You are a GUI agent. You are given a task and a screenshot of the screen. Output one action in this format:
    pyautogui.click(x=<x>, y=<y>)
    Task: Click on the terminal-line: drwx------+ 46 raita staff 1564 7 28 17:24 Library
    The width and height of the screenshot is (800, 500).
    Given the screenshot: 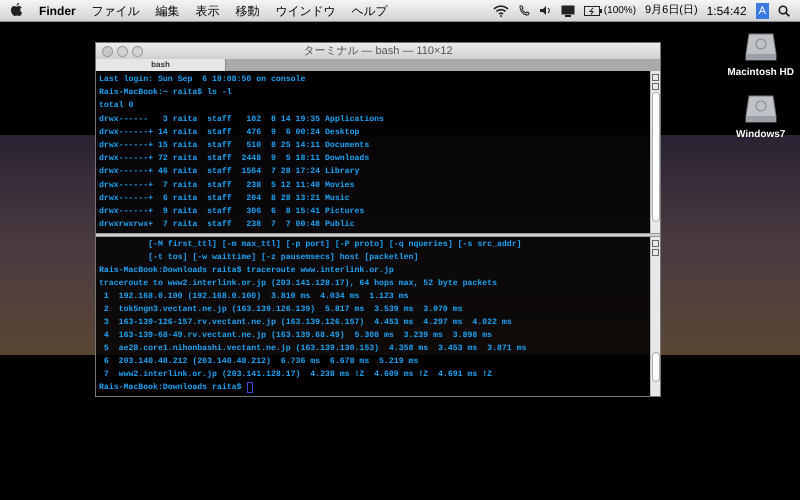 What is the action you would take?
    pyautogui.click(x=229, y=172)
    